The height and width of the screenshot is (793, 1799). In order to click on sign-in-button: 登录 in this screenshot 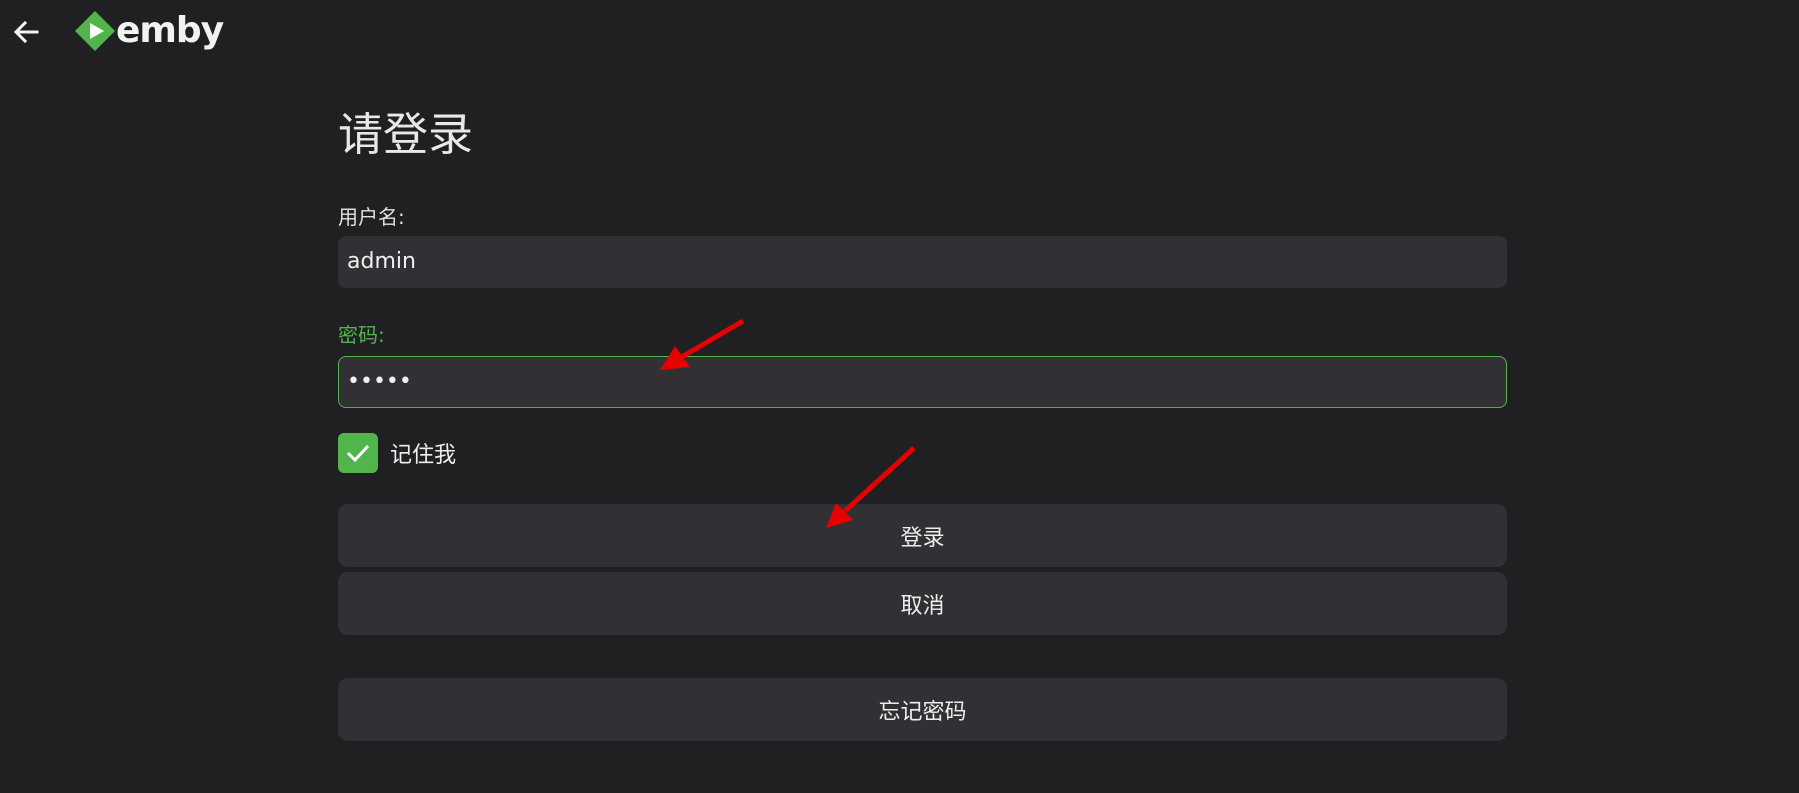, I will do `click(922, 535)`.